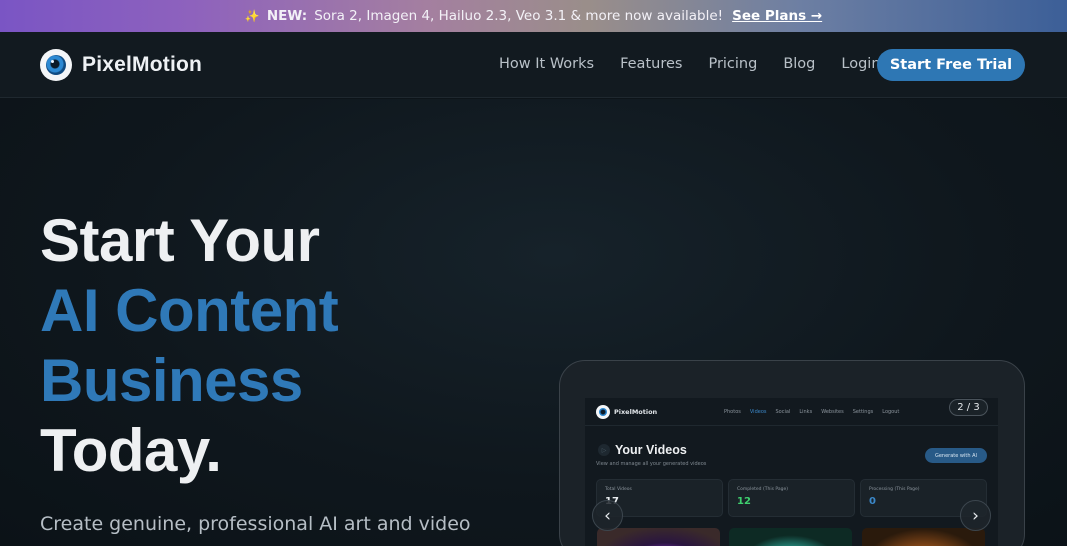  I want to click on nav-link-login: Login, so click(860, 64).